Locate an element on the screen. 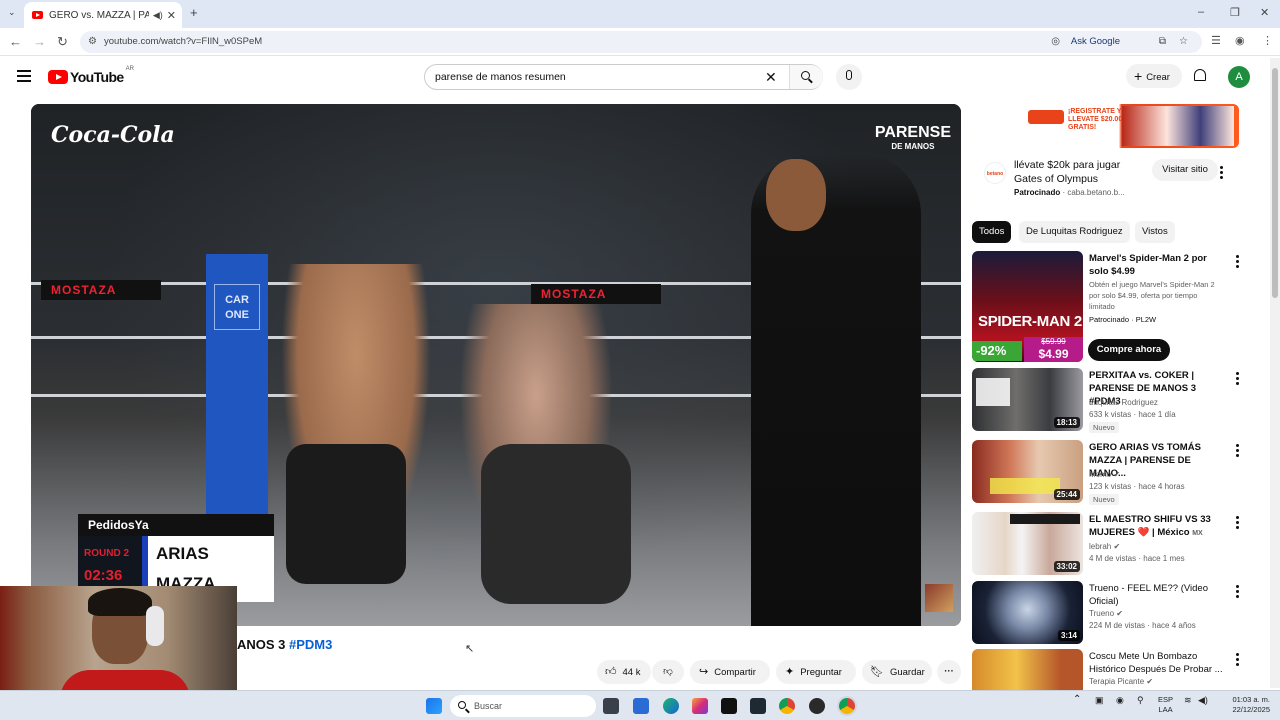 This screenshot has height=720, width=1280. advertiser-logo: betano is located at coordinates (995, 173).